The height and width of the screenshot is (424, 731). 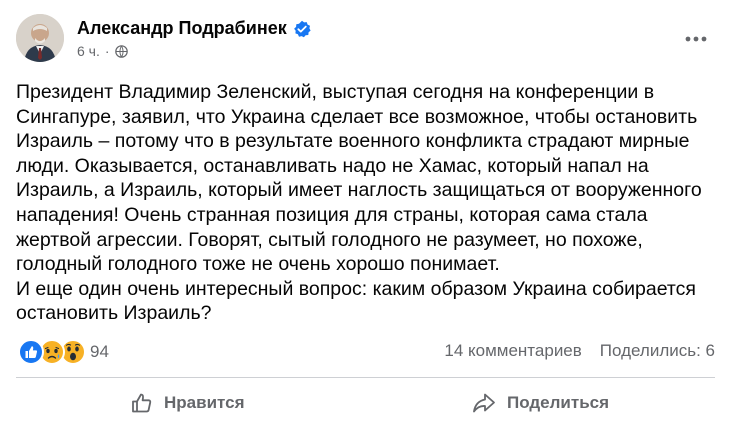 What do you see at coordinates (121, 51) in the screenshot?
I see `globe-icon` at bounding box center [121, 51].